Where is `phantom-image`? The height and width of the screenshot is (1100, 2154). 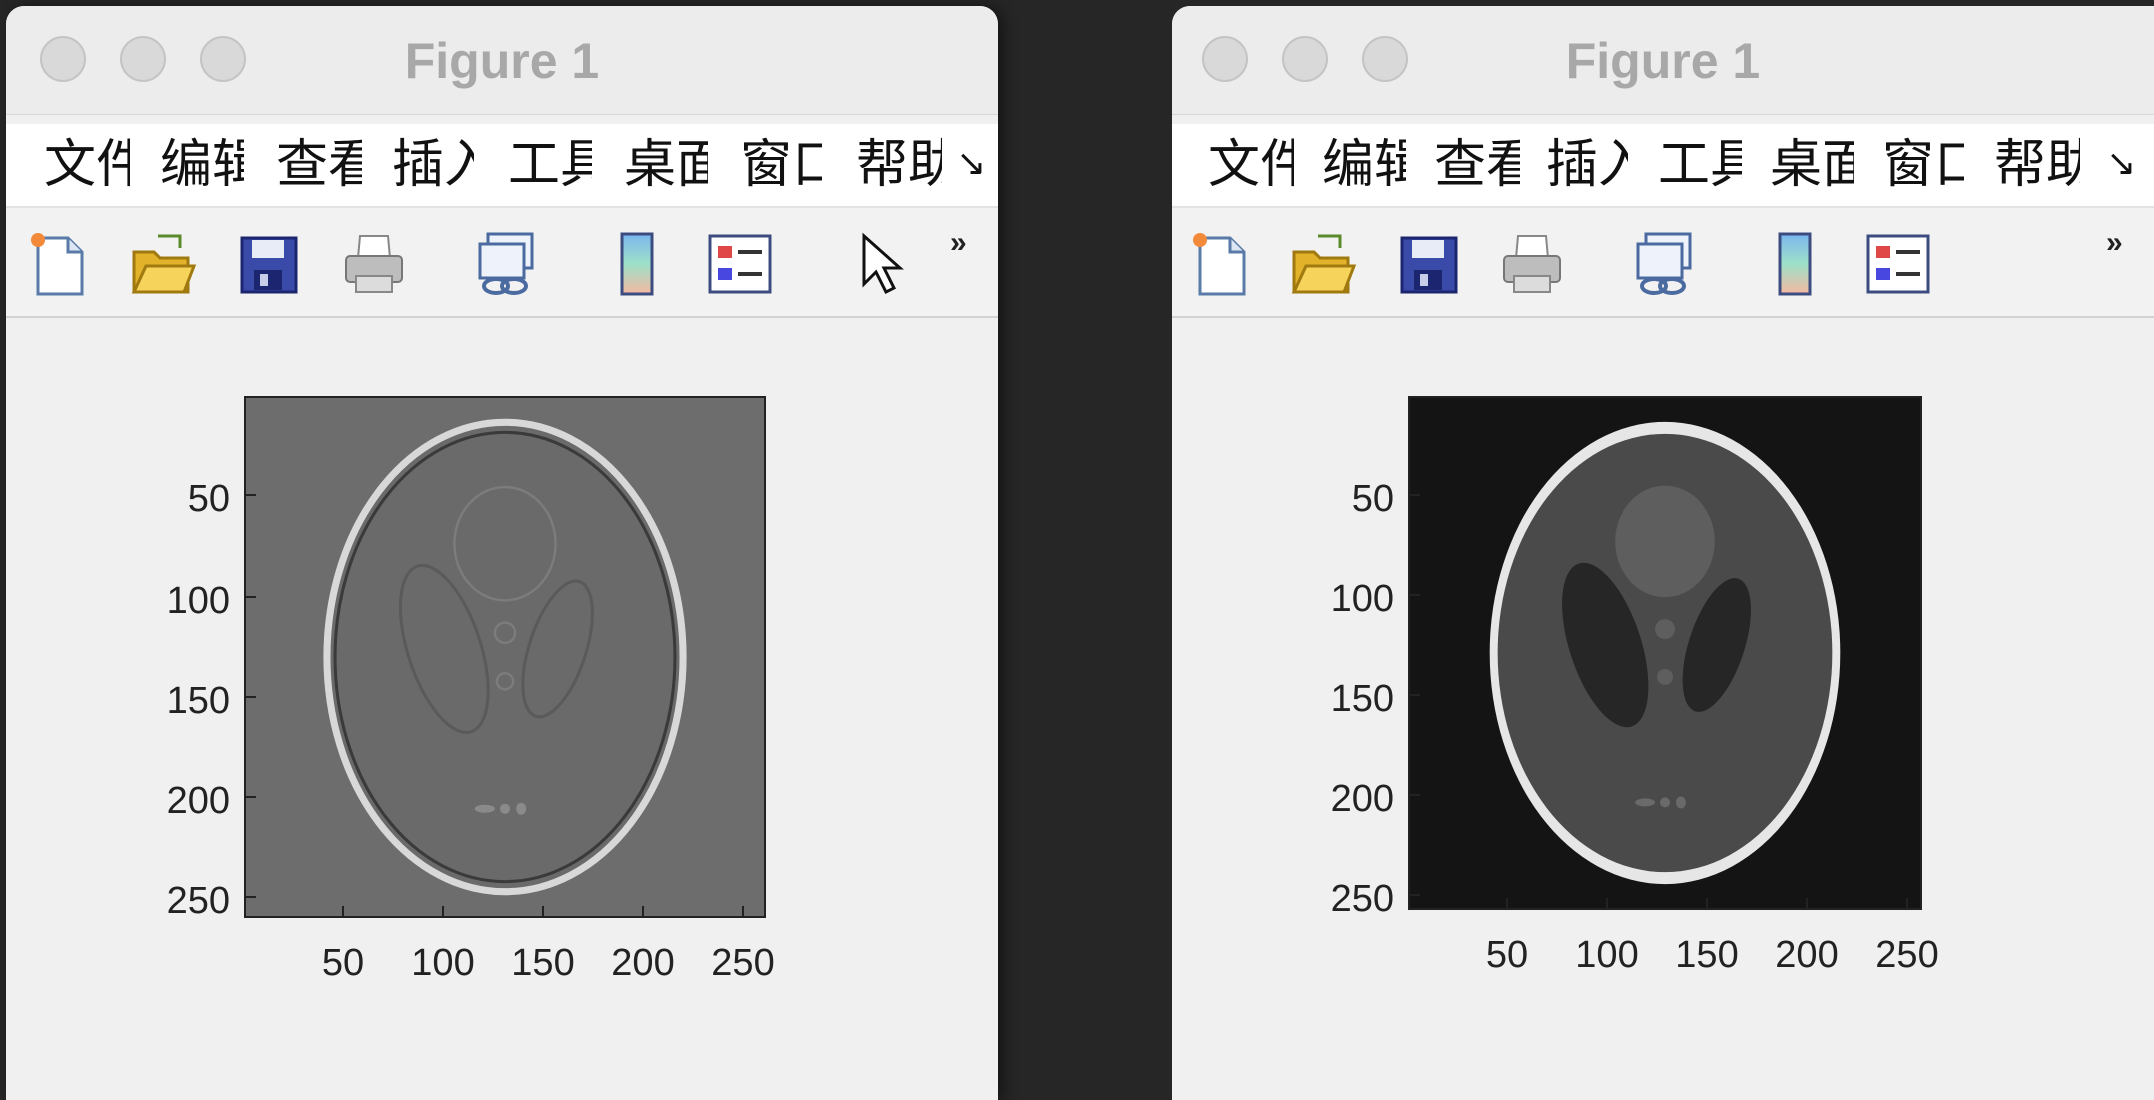 phantom-image is located at coordinates (1665, 653).